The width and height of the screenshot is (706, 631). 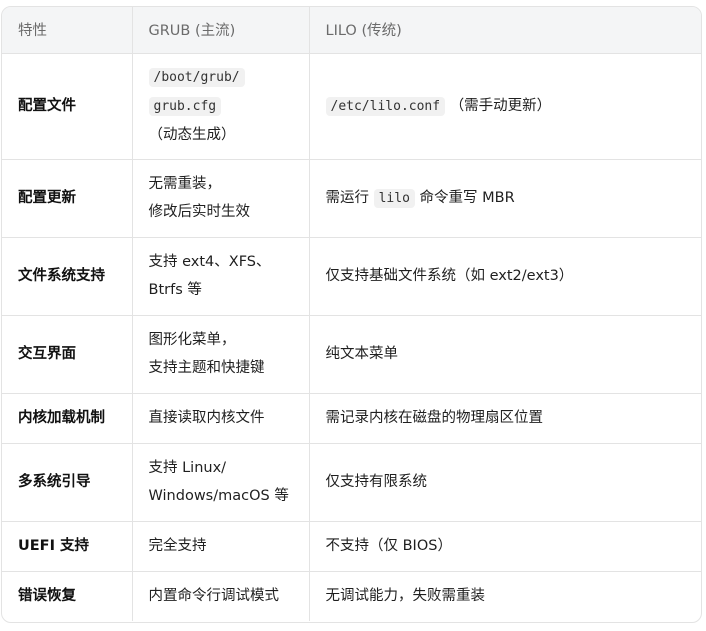 I want to click on cell-text: 支持 ext4、XFS、, so click(x=209, y=262).